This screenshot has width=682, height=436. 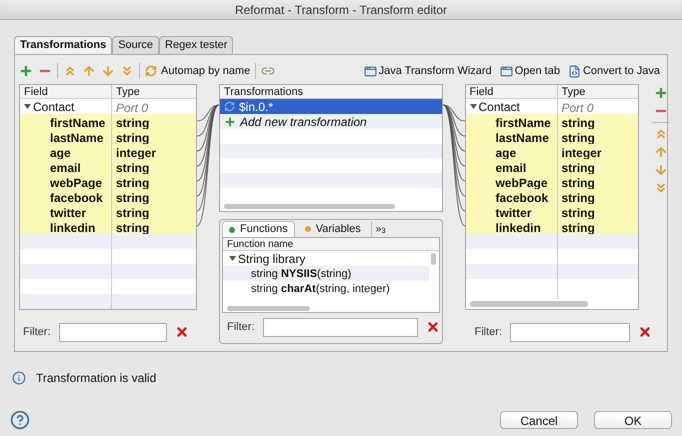 I want to click on function-row: string charAt(string, integer), so click(x=325, y=288).